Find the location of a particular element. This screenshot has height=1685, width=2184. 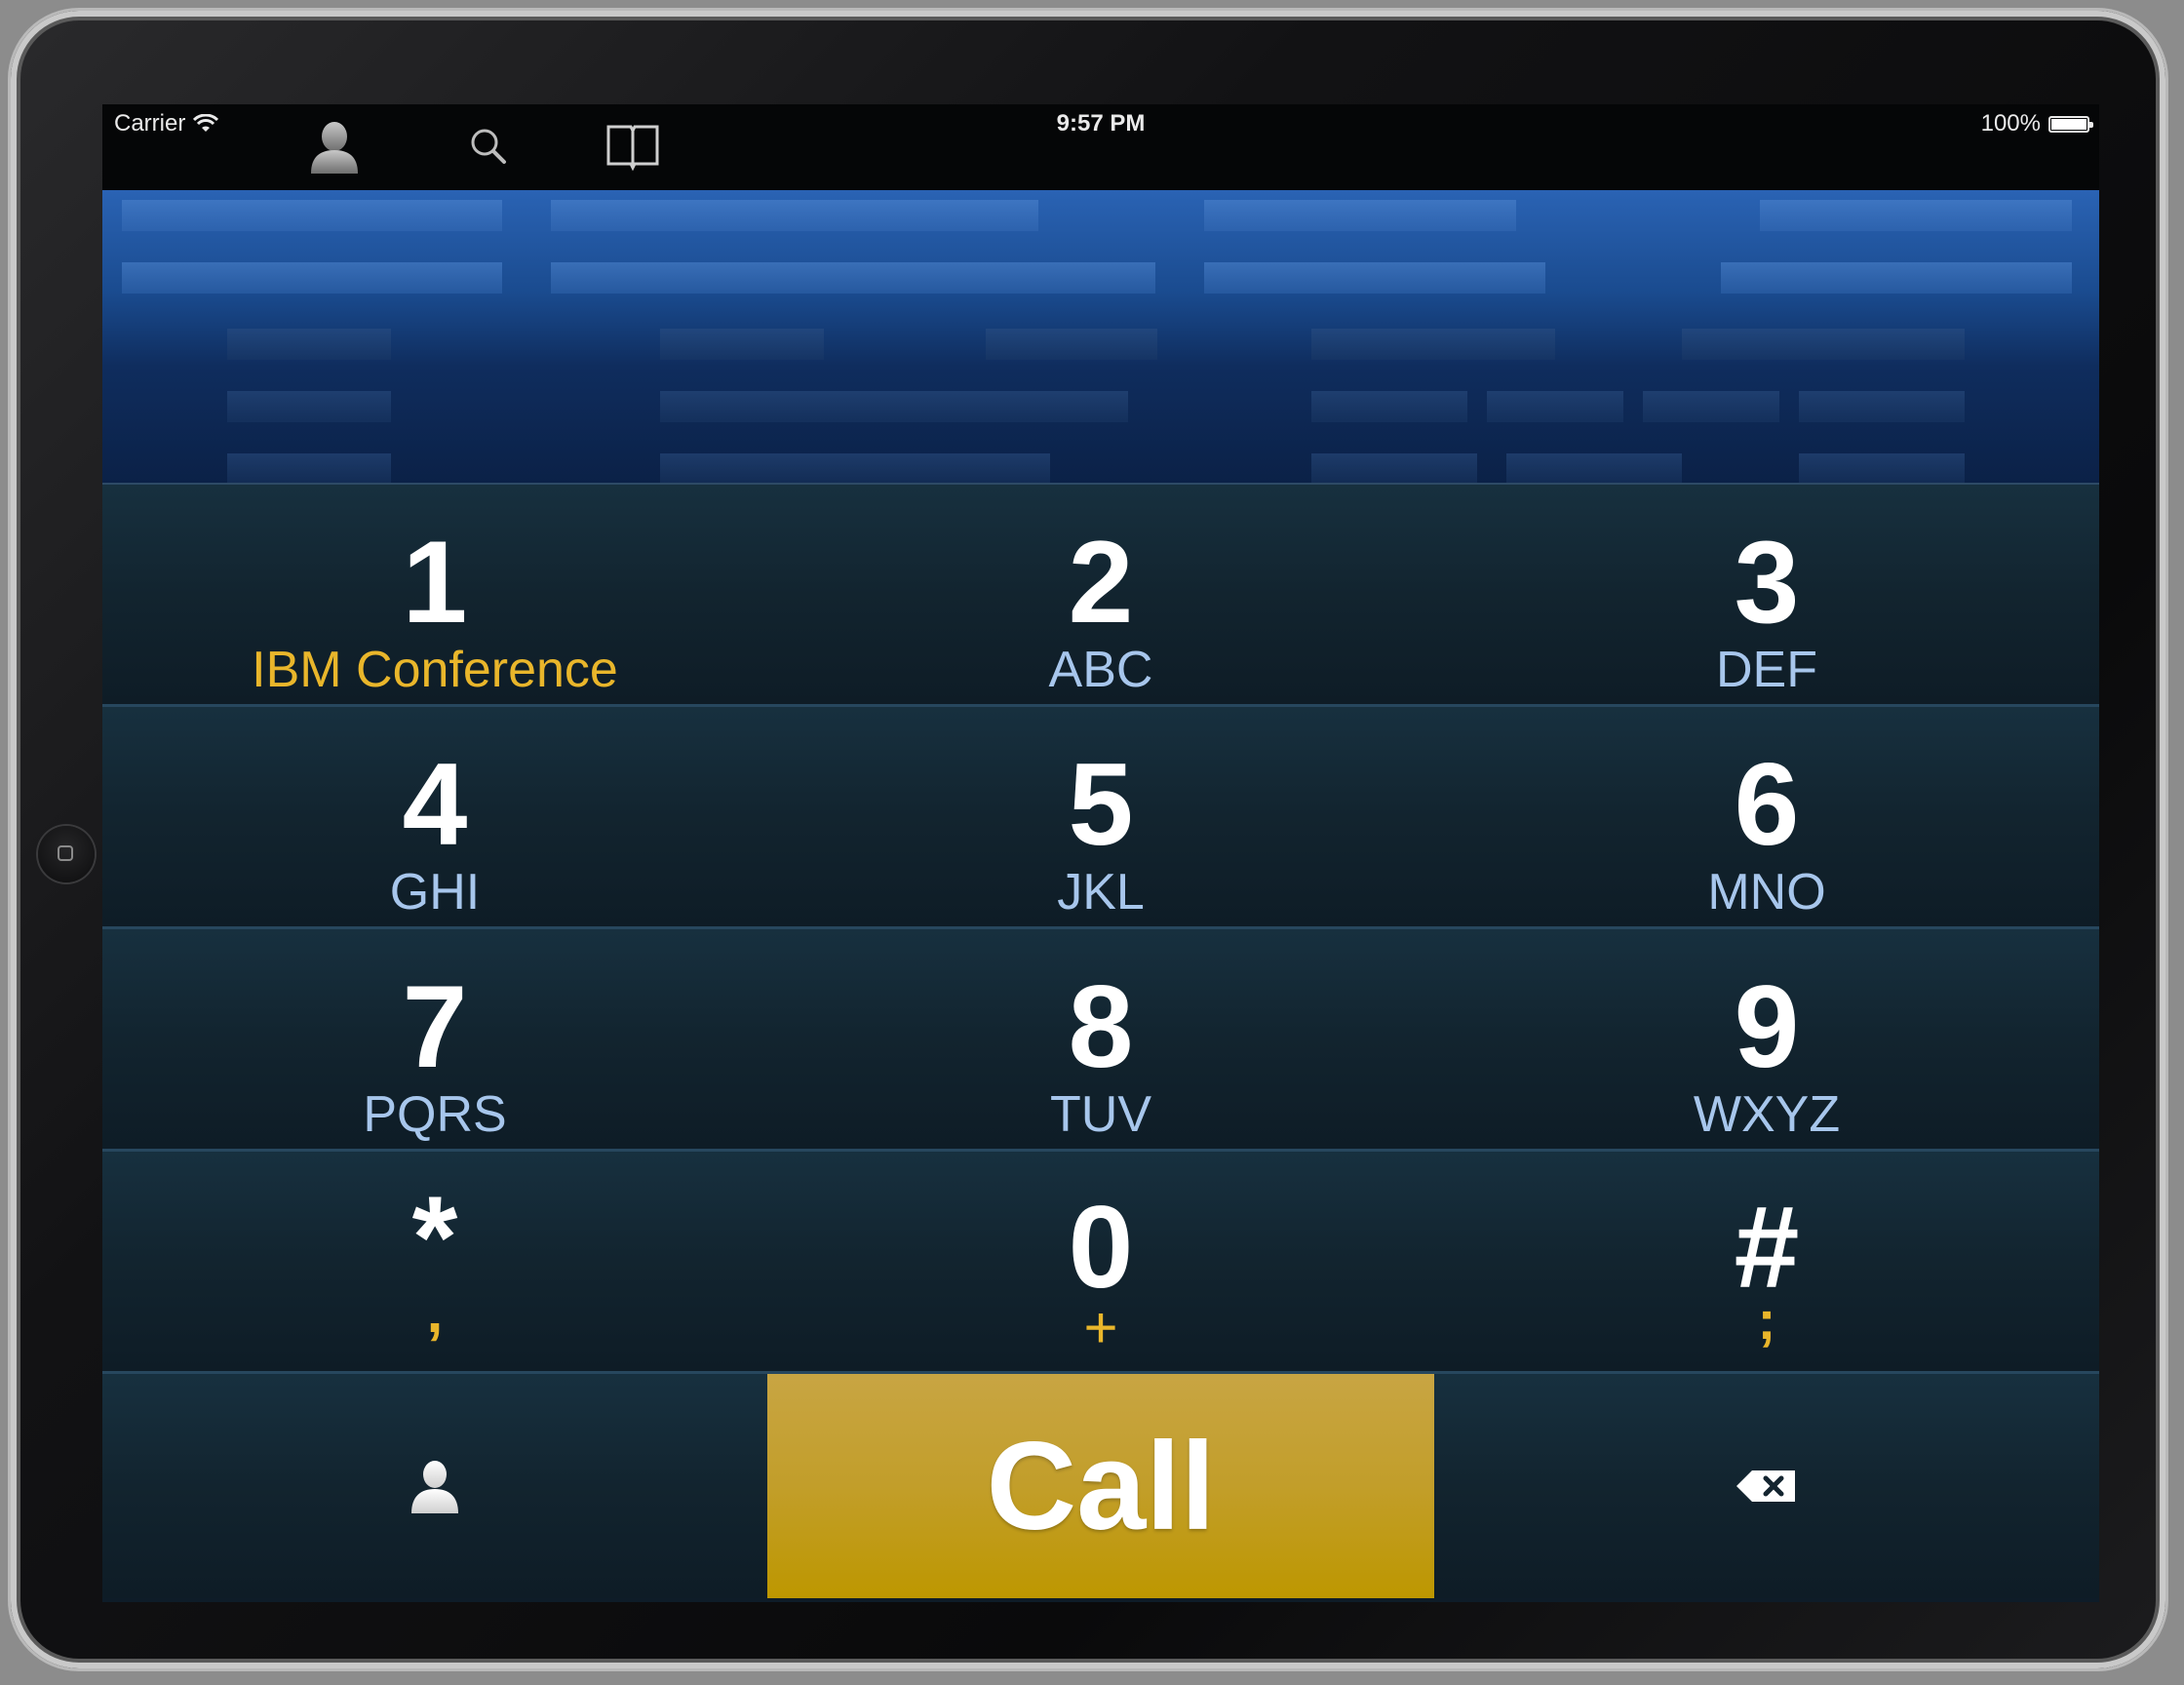

key-3: 3 DEF is located at coordinates (1766, 596).